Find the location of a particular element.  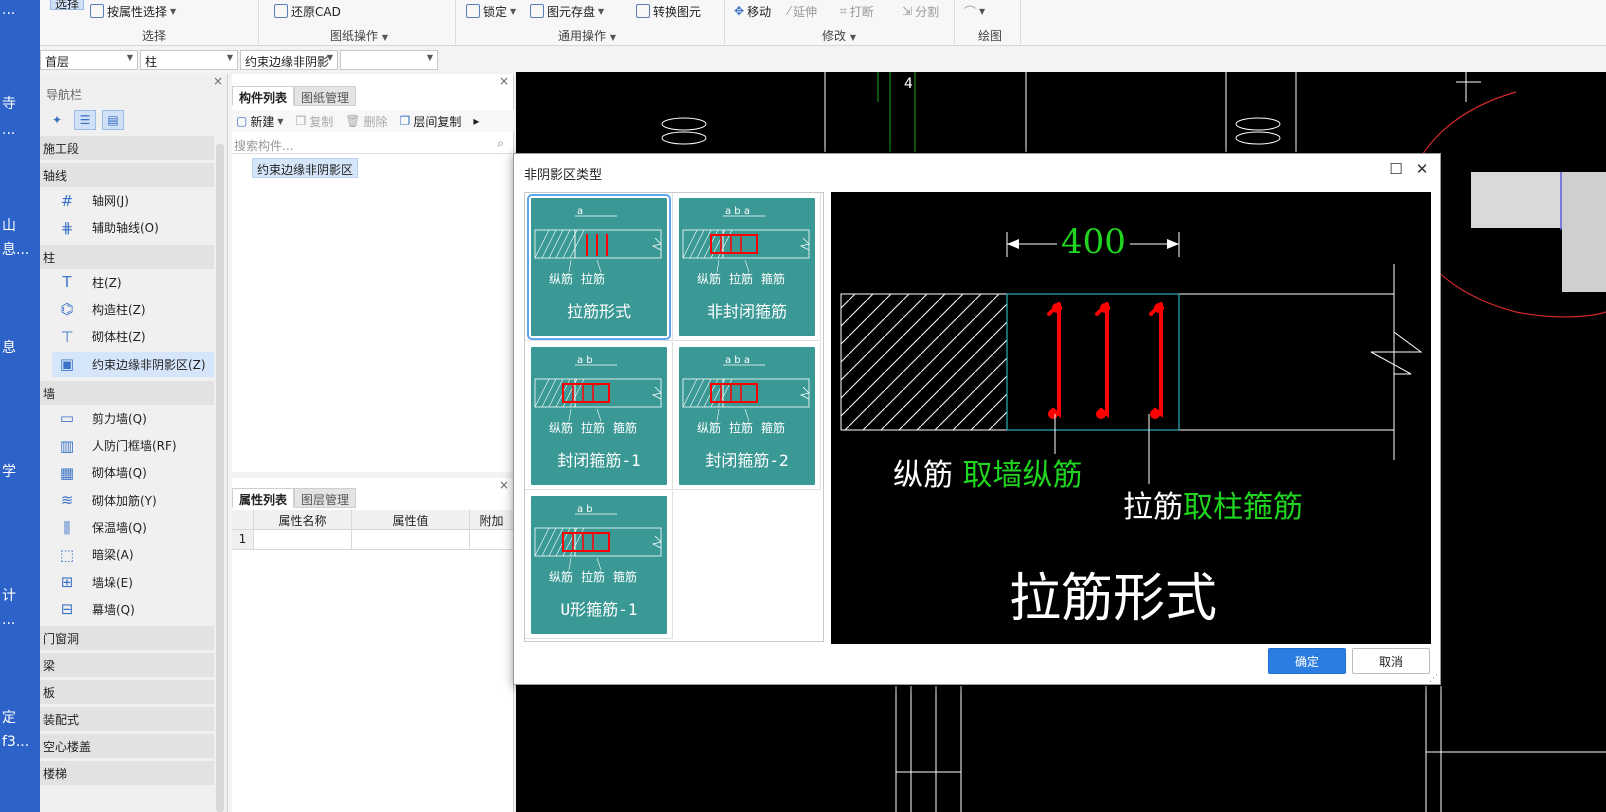

nav-title: 导航栏 is located at coordinates (64, 95).